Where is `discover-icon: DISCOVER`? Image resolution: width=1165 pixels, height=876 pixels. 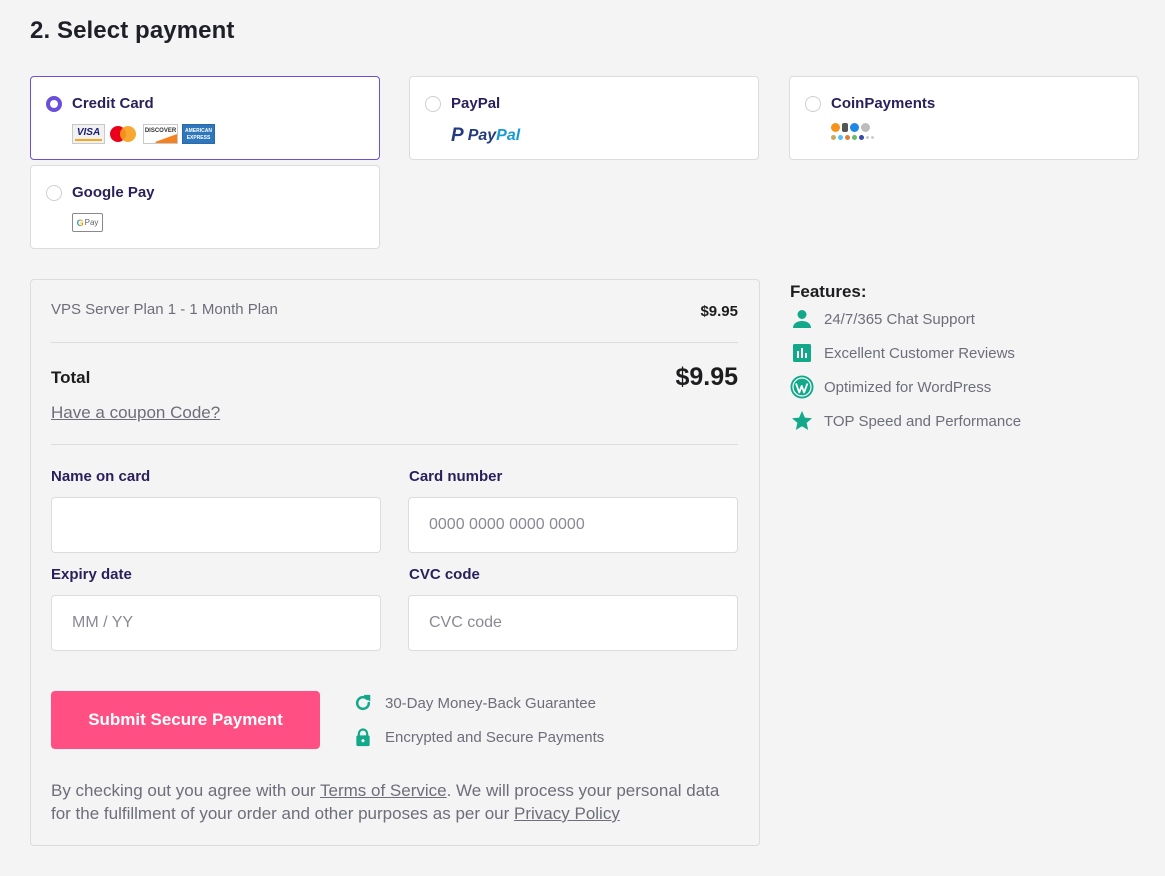
discover-icon: DISCOVER is located at coordinates (160, 134).